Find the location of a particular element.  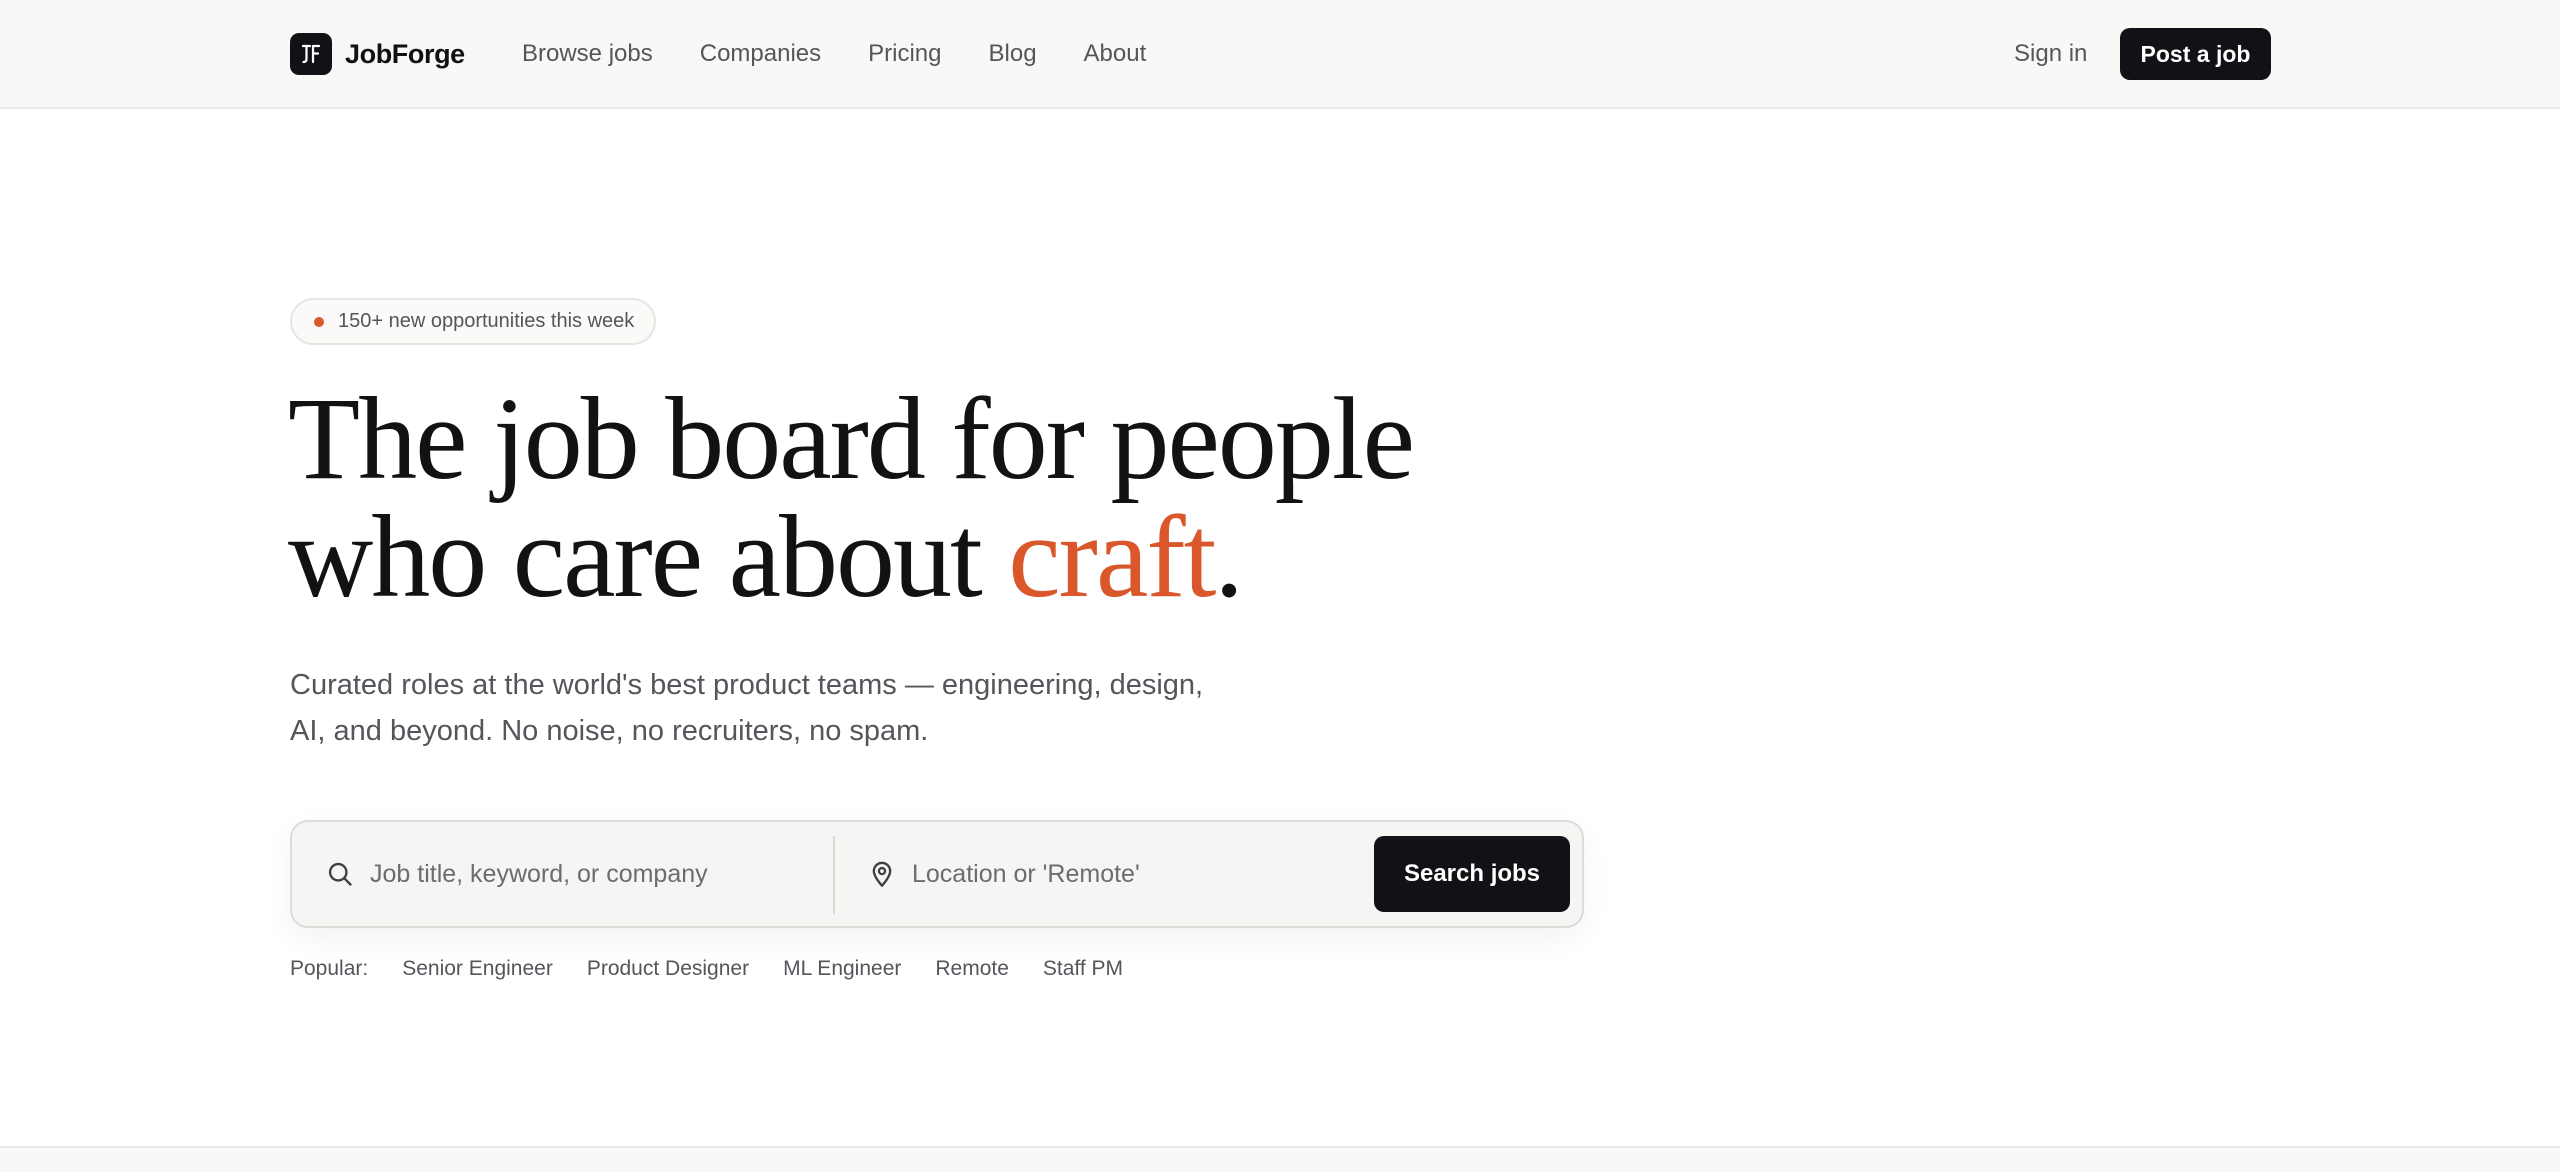

nav-link-browse-jobs: Browse jobs is located at coordinates (587, 54).